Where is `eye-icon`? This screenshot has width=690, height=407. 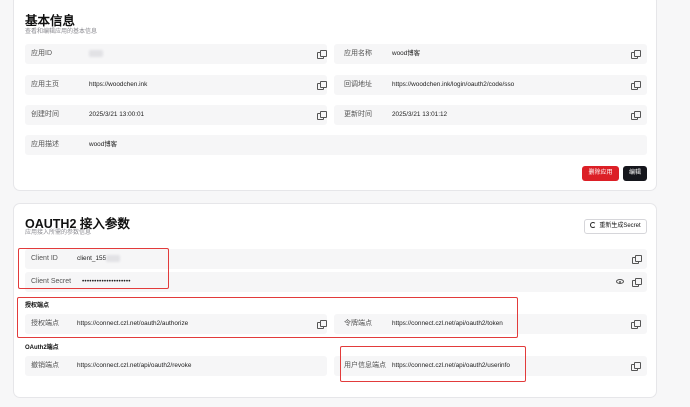 eye-icon is located at coordinates (620, 281).